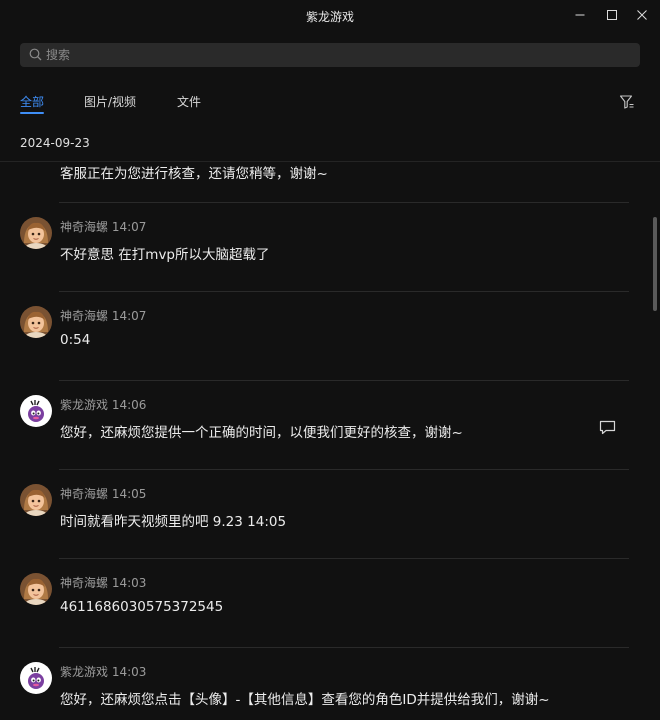 The image size is (660, 720). I want to click on tab-files: 文件, so click(189, 101).